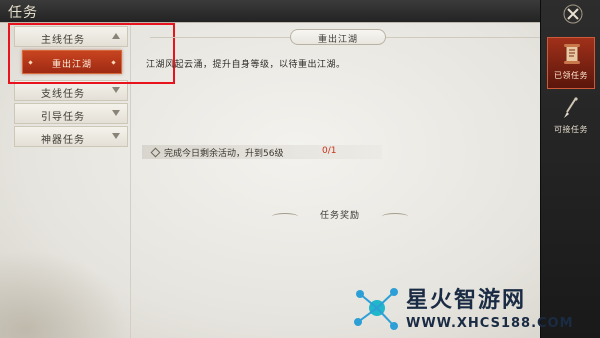 The image size is (600, 338). What do you see at coordinates (300, 11) in the screenshot?
I see `title-bar: 任务` at bounding box center [300, 11].